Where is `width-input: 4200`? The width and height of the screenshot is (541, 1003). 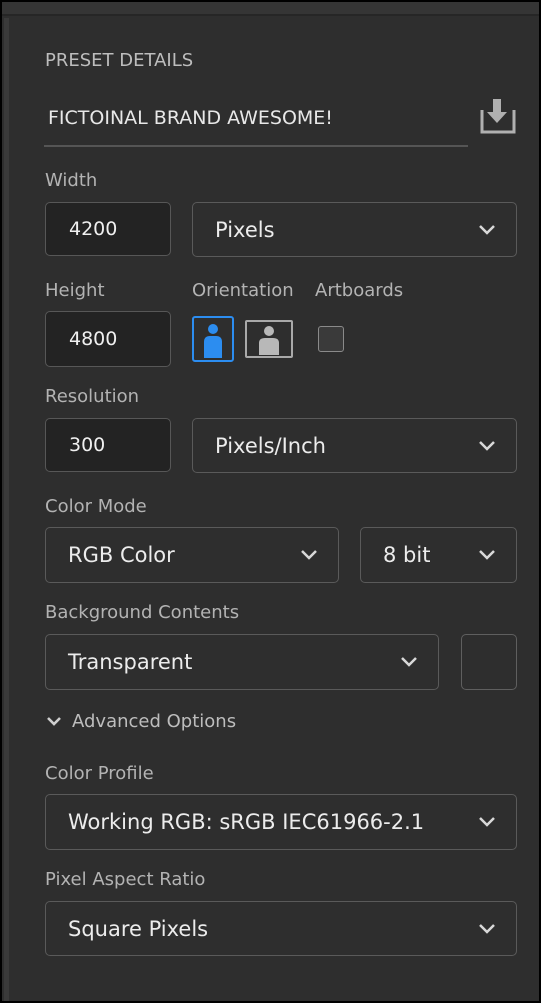
width-input: 4200 is located at coordinates (108, 229).